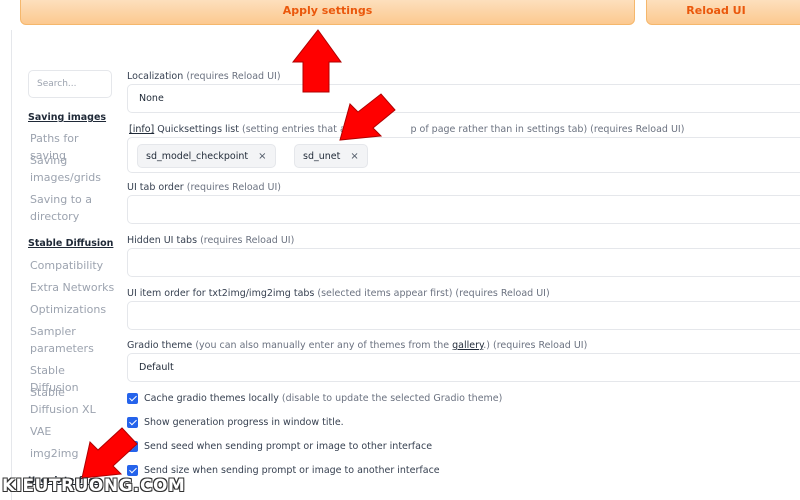 The height and width of the screenshot is (500, 800). Describe the element at coordinates (316, 61) in the screenshot. I see `arrow-to-apply-button` at that location.